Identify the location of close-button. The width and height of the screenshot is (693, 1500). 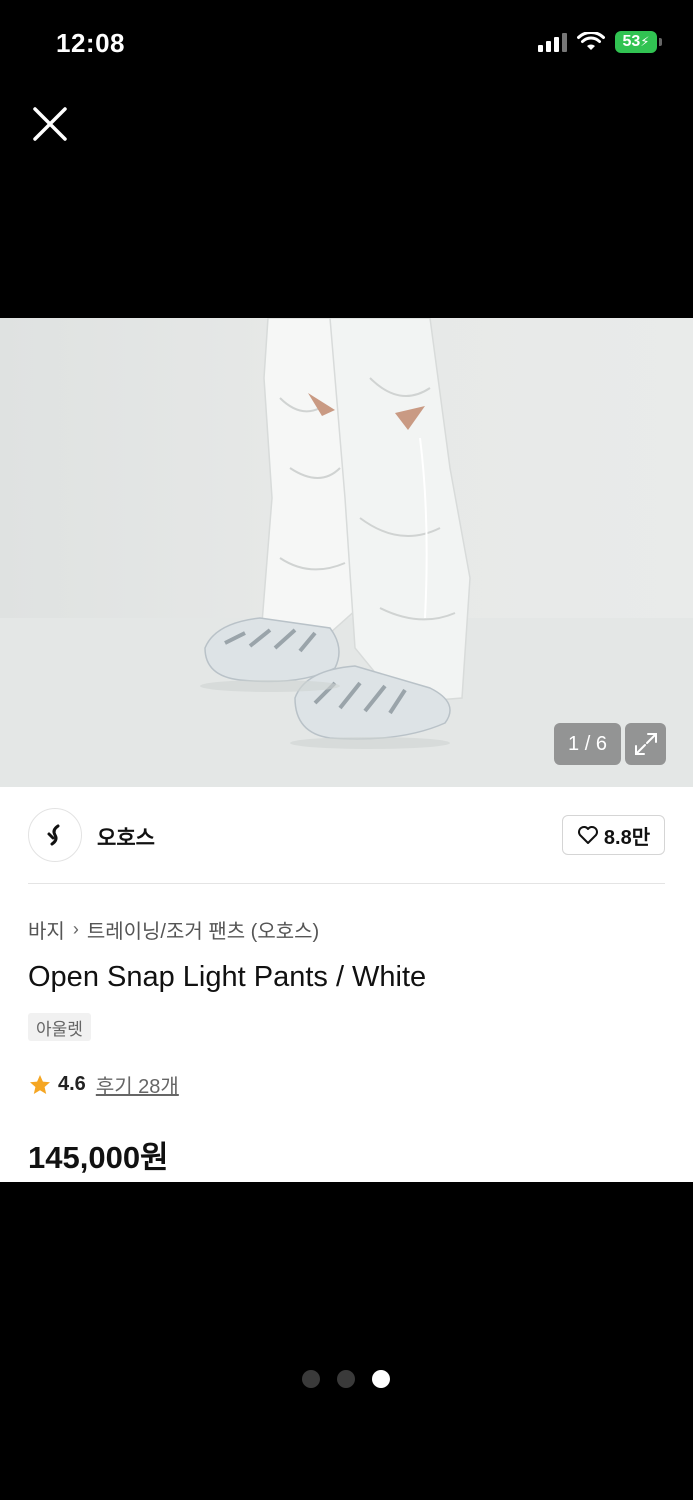
(50, 124).